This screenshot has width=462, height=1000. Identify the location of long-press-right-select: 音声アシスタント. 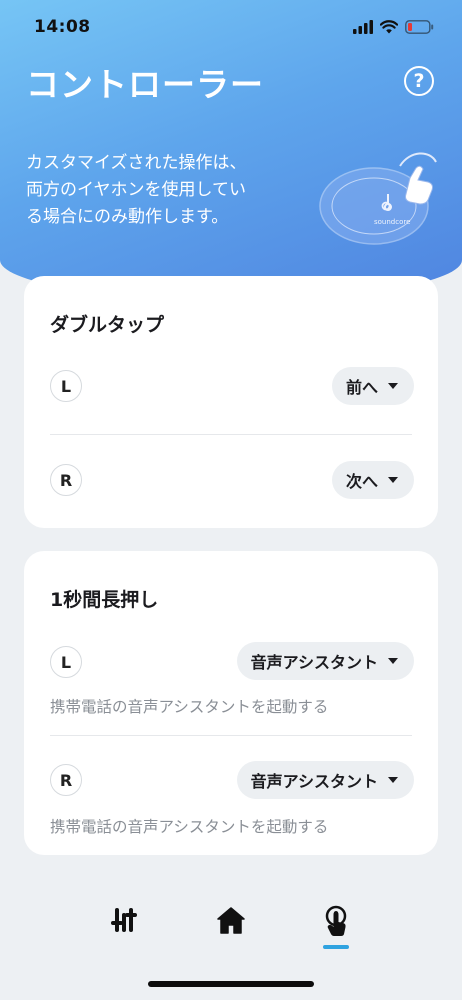
(325, 780).